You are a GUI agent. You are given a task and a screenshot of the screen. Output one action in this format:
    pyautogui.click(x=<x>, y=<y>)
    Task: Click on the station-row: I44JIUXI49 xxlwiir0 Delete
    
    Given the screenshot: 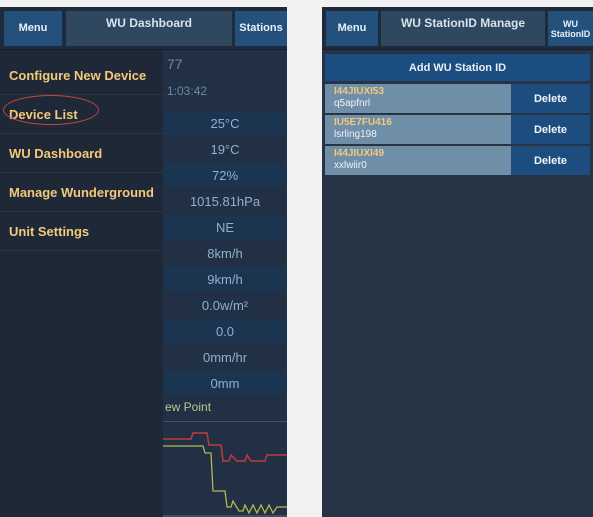 What is the action you would take?
    pyautogui.click(x=457, y=160)
    